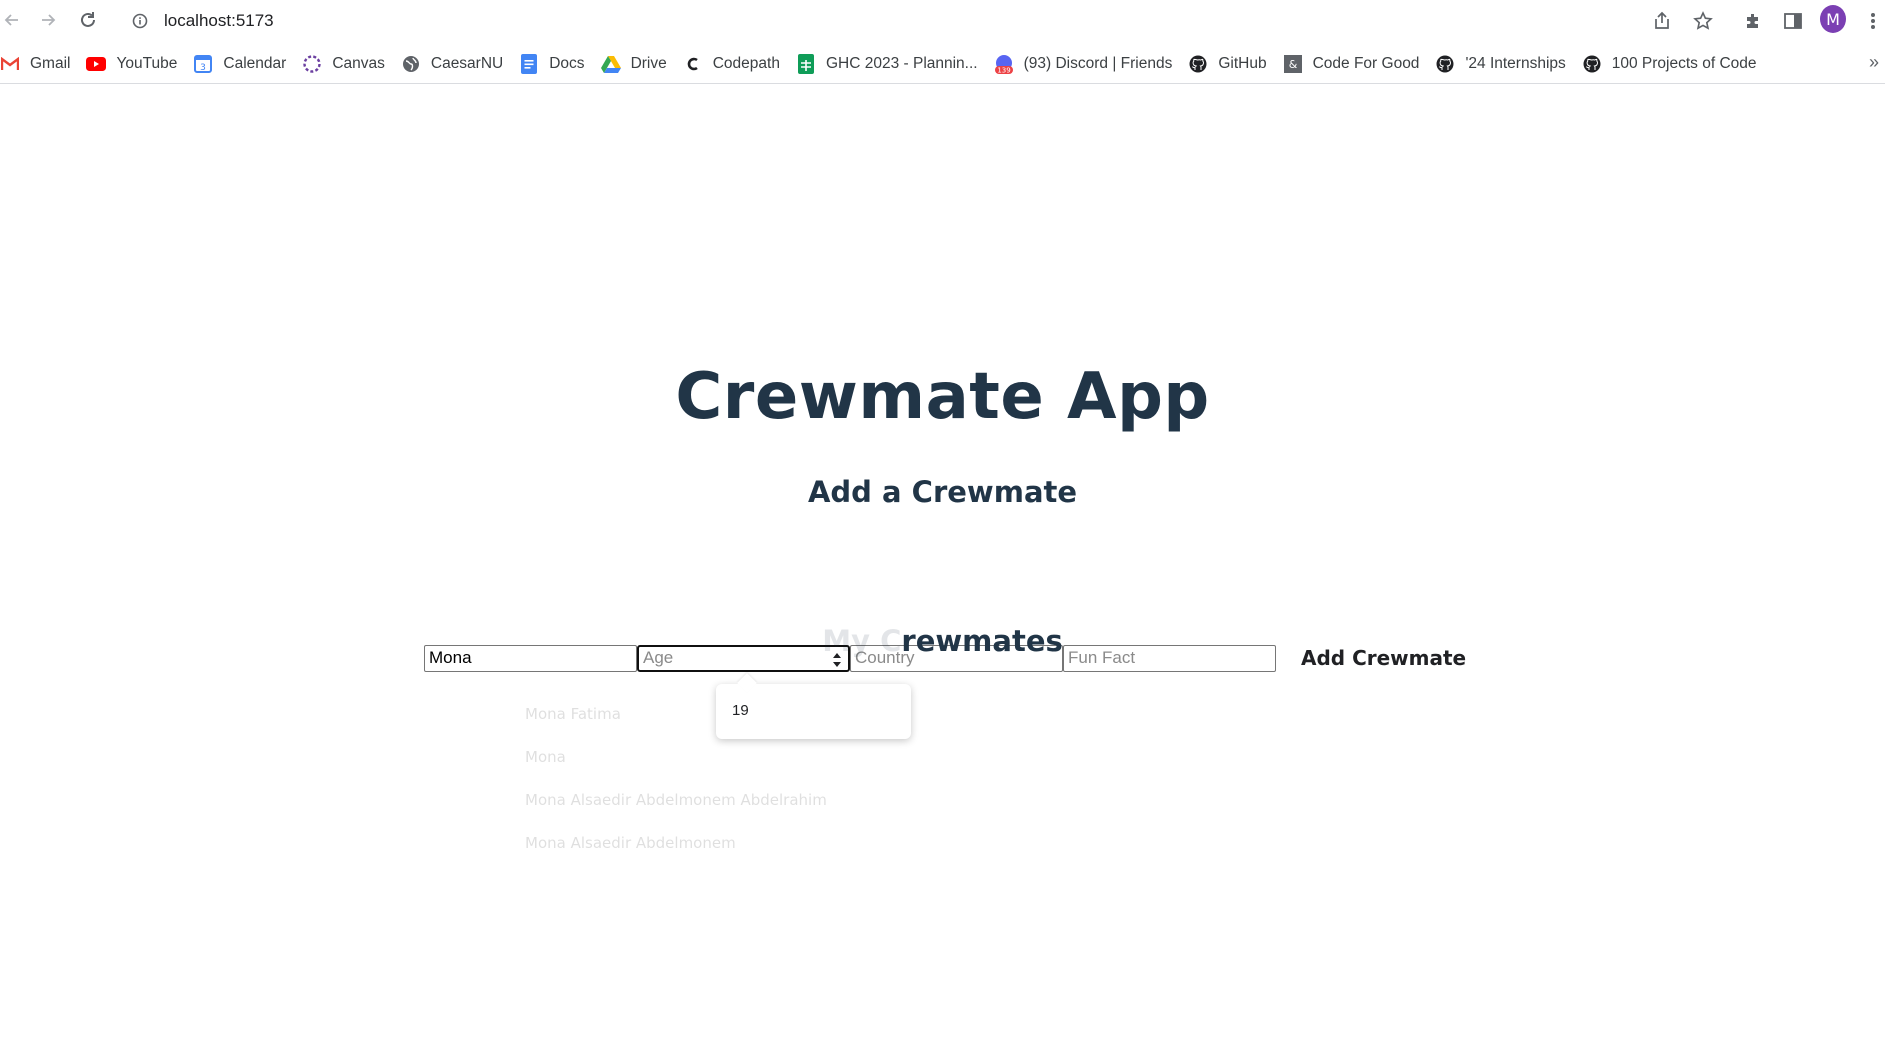 The width and height of the screenshot is (1885, 1050). I want to click on url-text: localhost:5173, so click(219, 20).